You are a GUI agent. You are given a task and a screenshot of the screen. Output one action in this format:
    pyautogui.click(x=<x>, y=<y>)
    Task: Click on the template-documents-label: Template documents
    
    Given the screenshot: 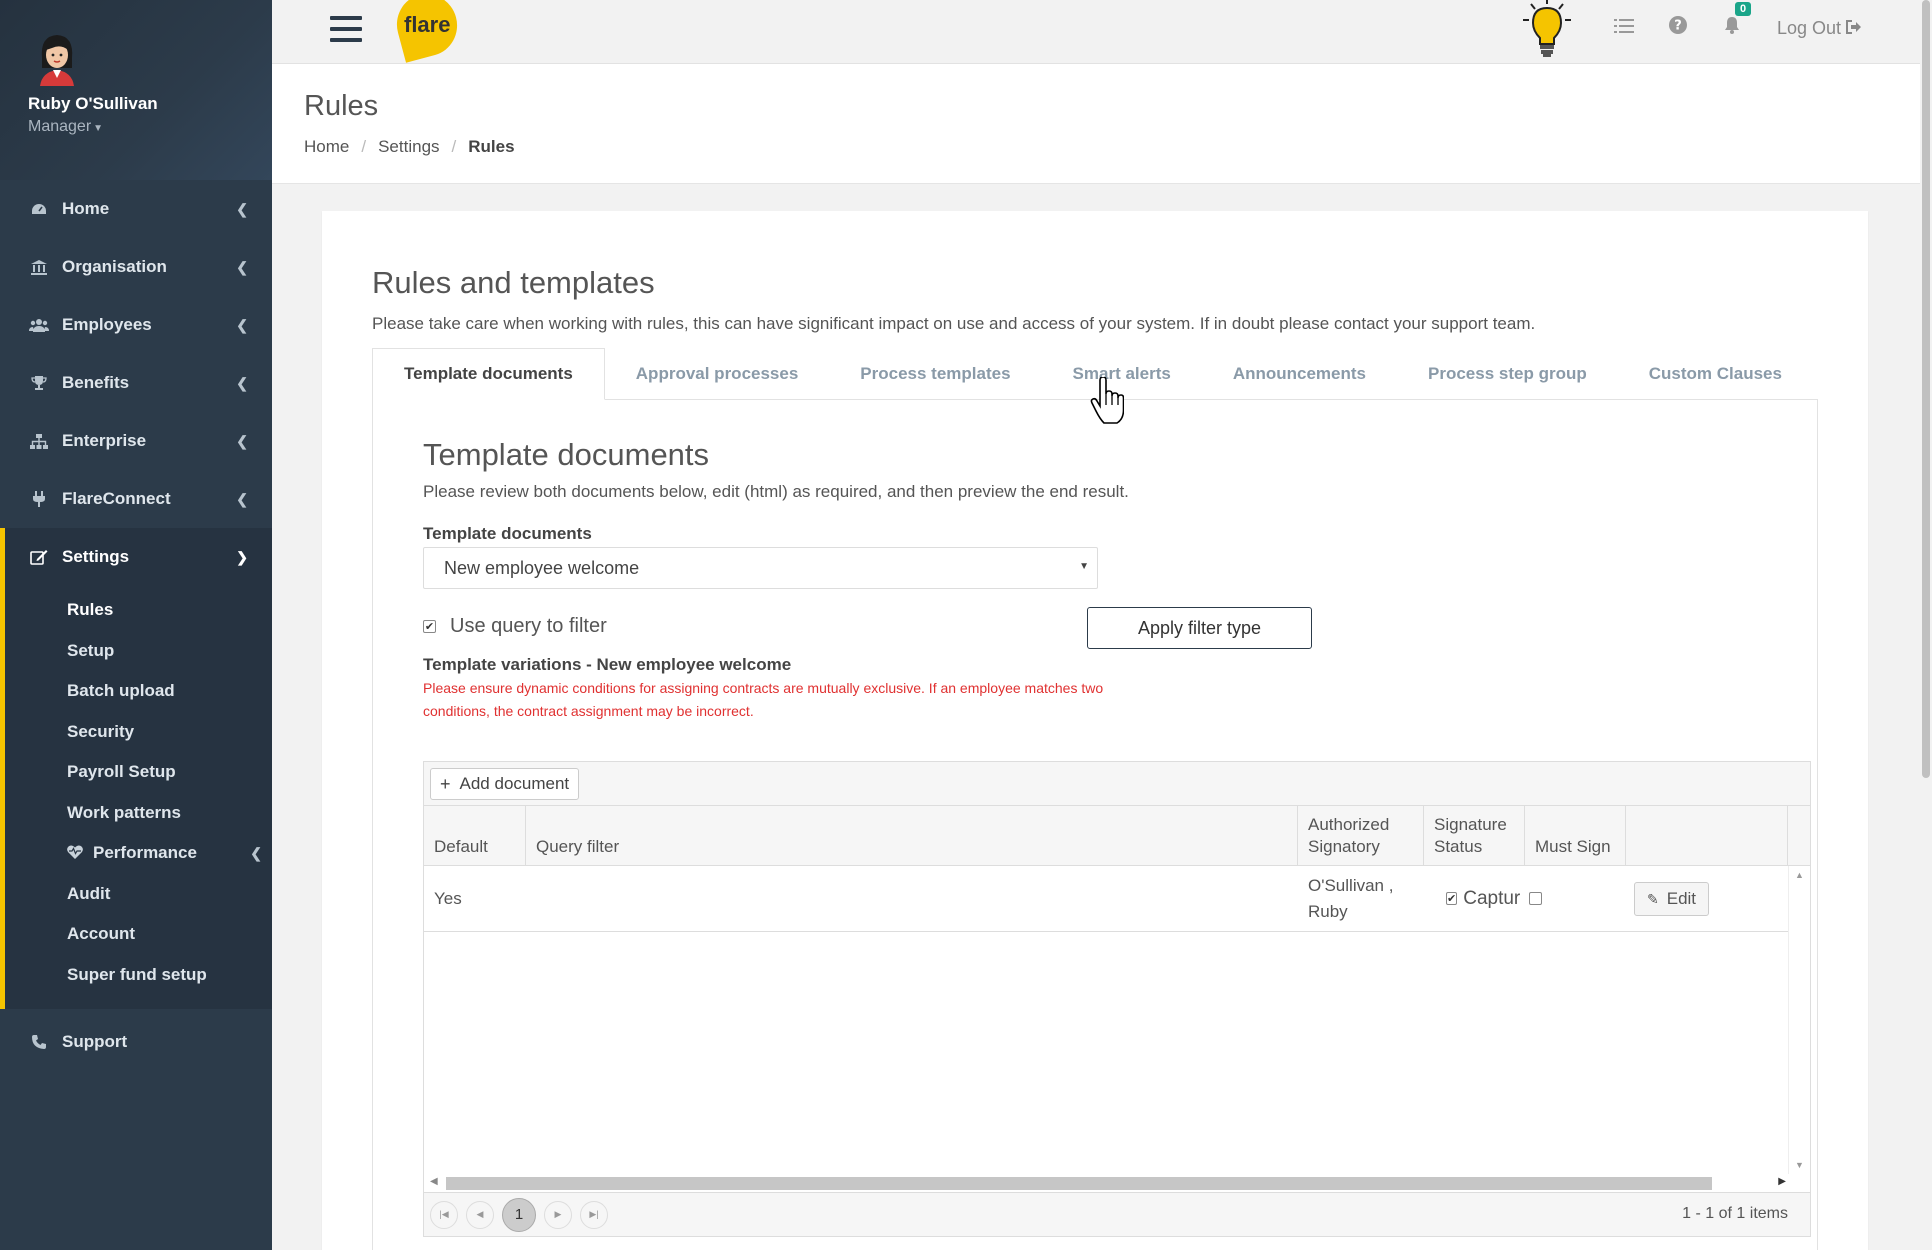 What is the action you would take?
    pyautogui.click(x=507, y=533)
    